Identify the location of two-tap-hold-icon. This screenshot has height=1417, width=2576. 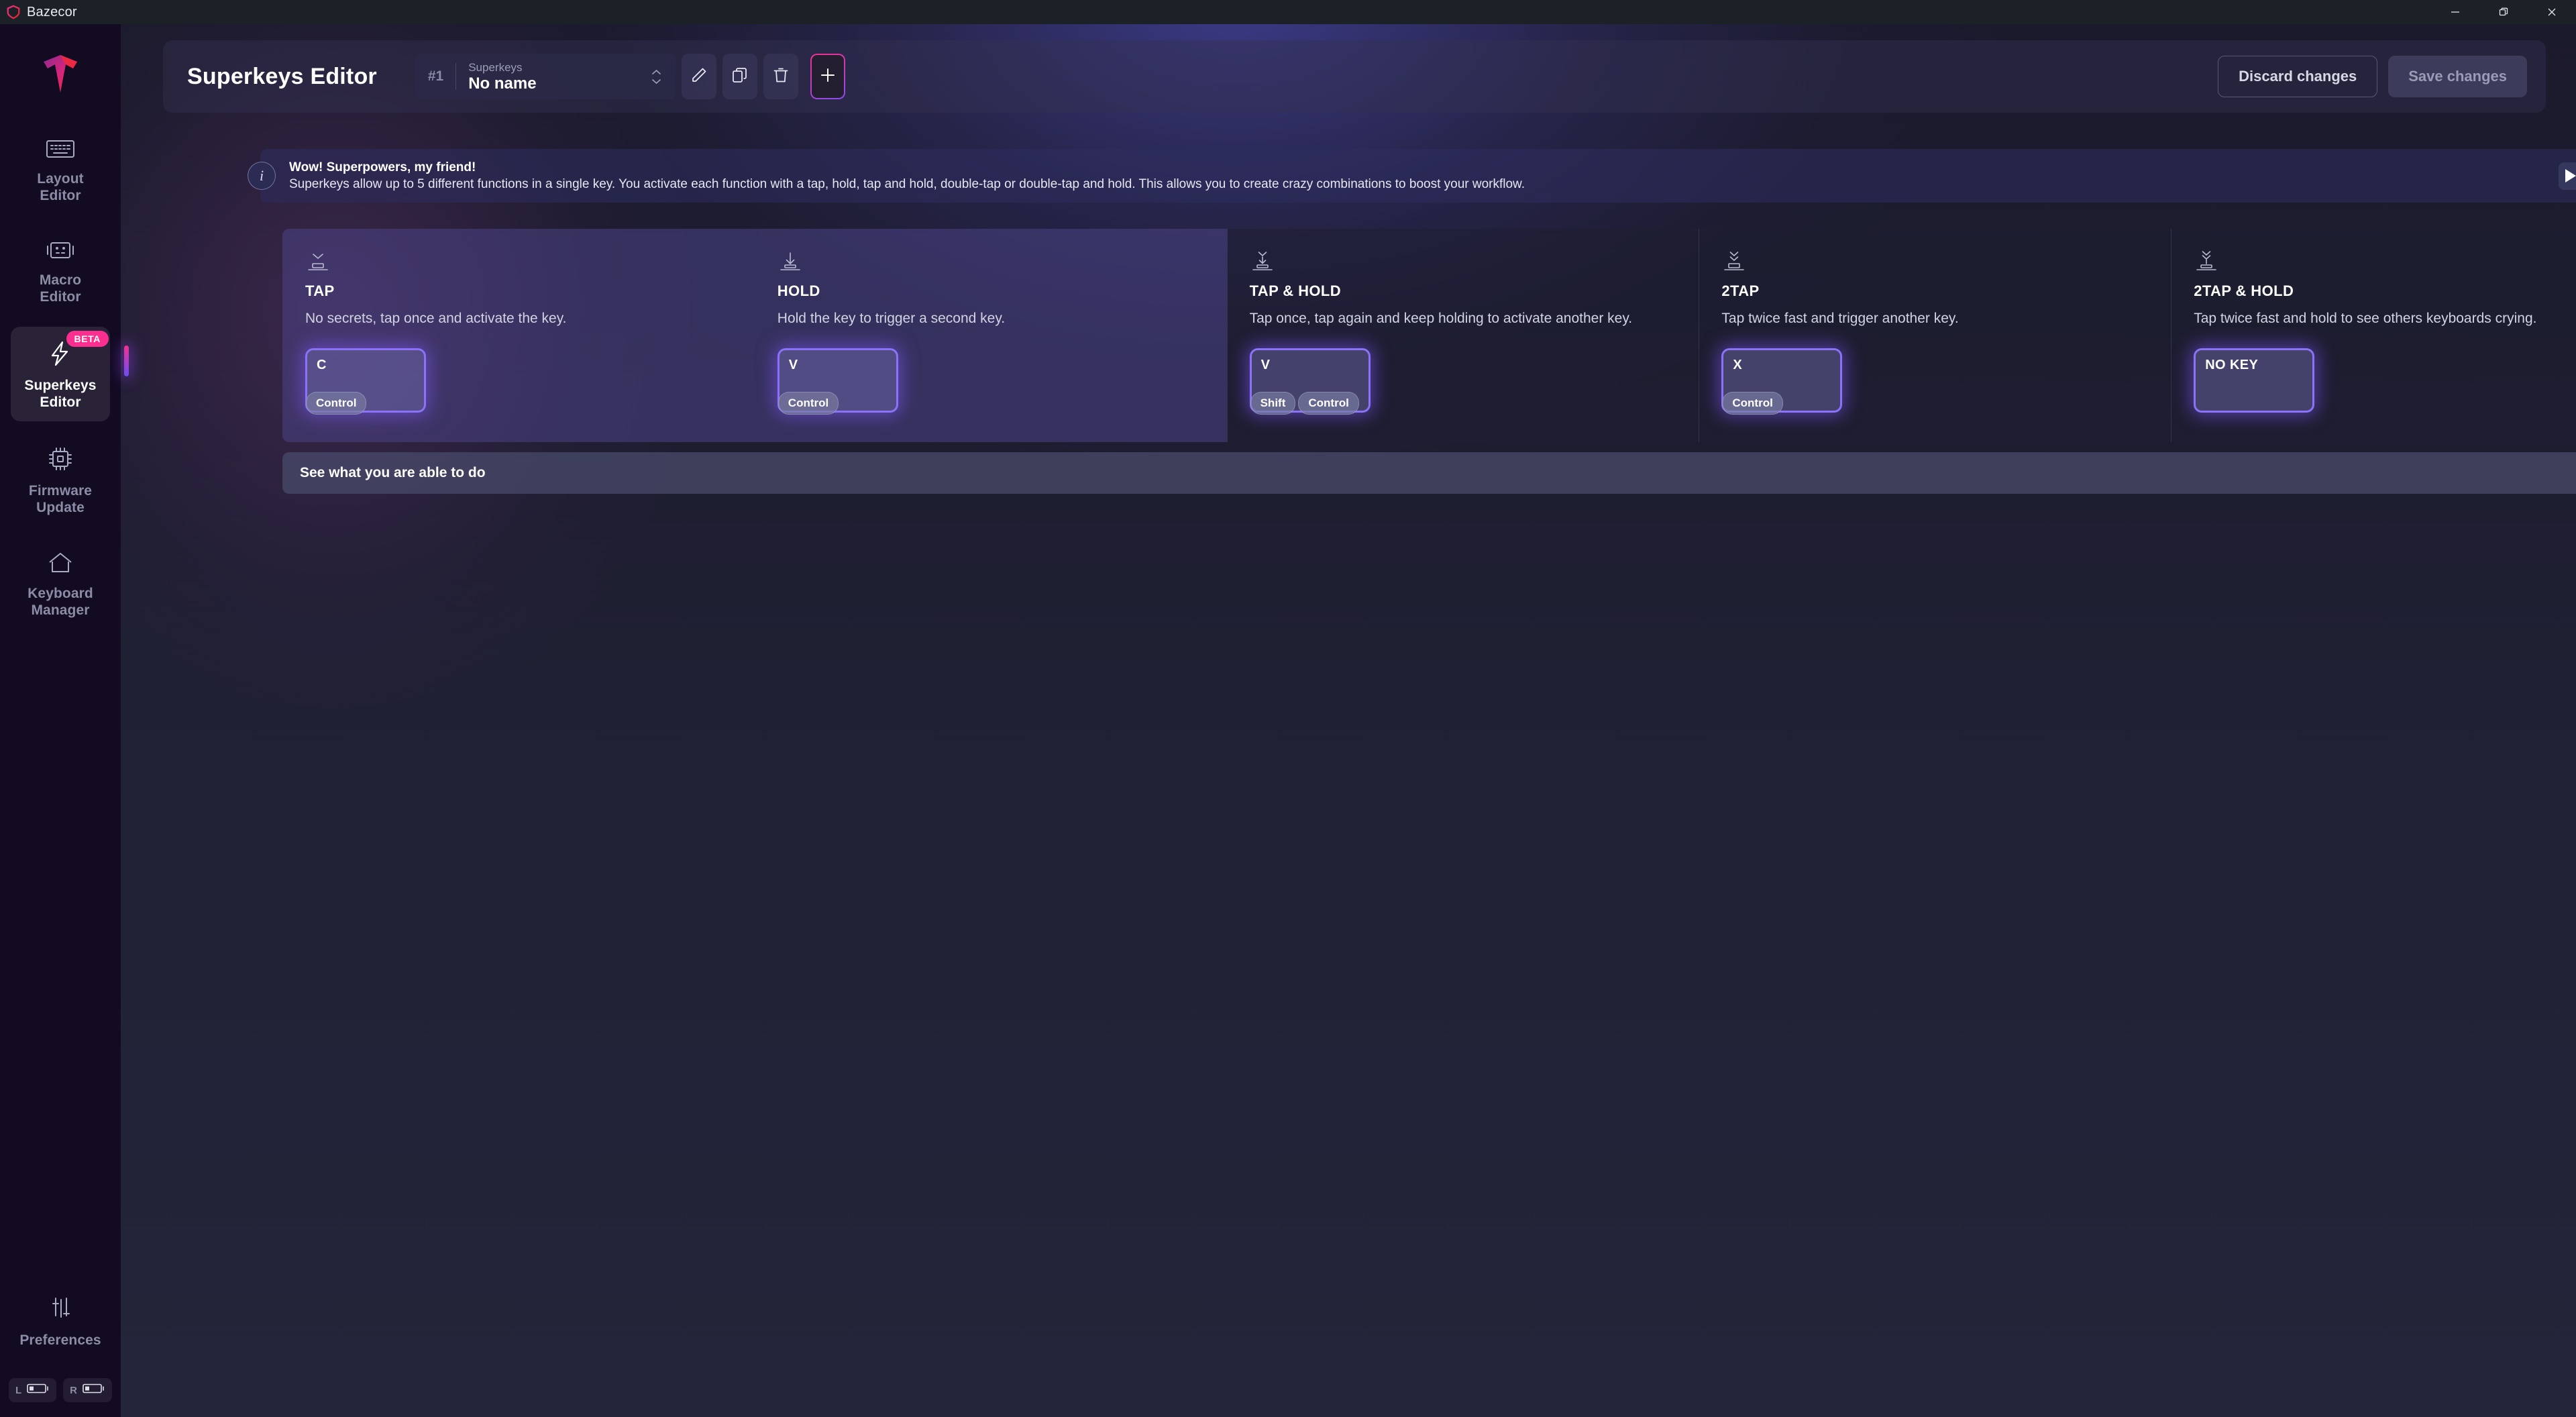
(2385, 263).